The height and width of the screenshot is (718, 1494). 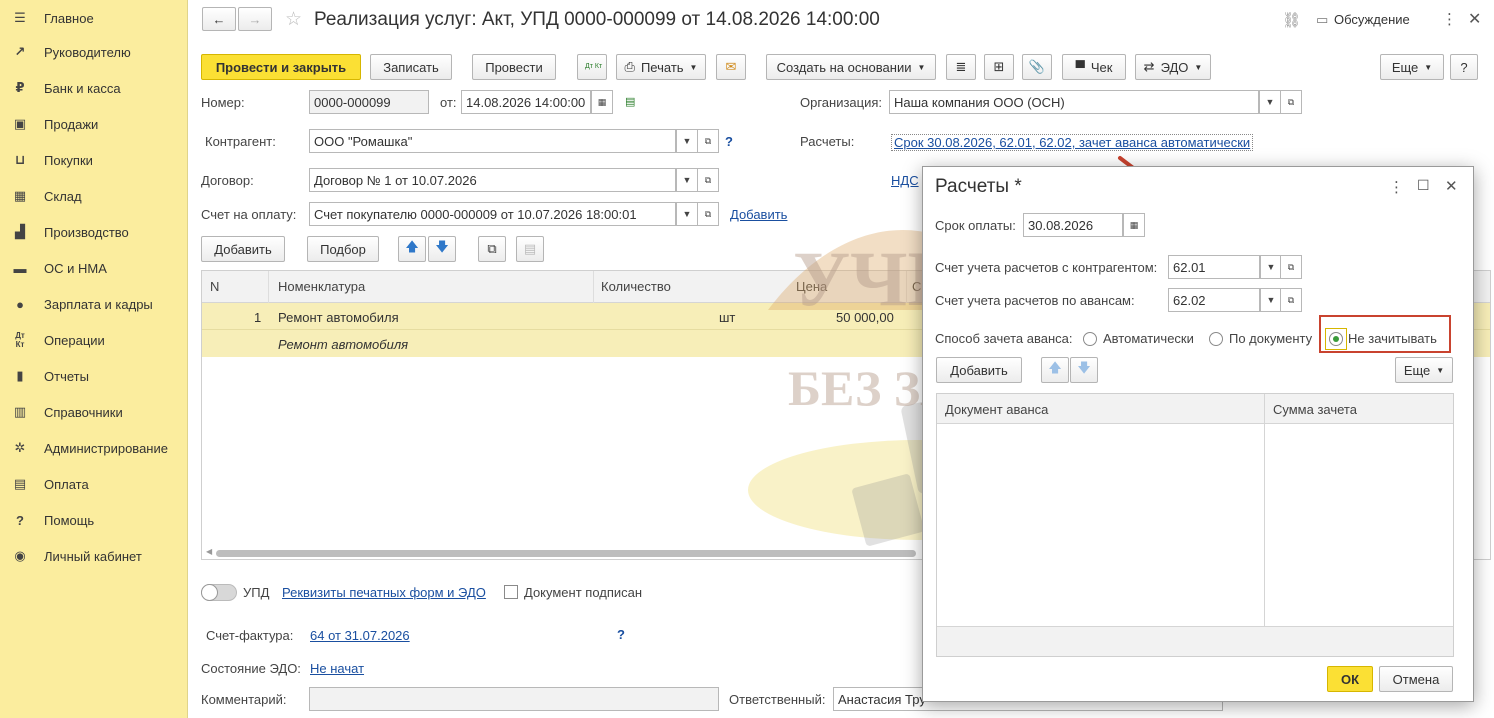 What do you see at coordinates (996, 409) in the screenshot?
I see `column-header-advance-doc: Документ аванса` at bounding box center [996, 409].